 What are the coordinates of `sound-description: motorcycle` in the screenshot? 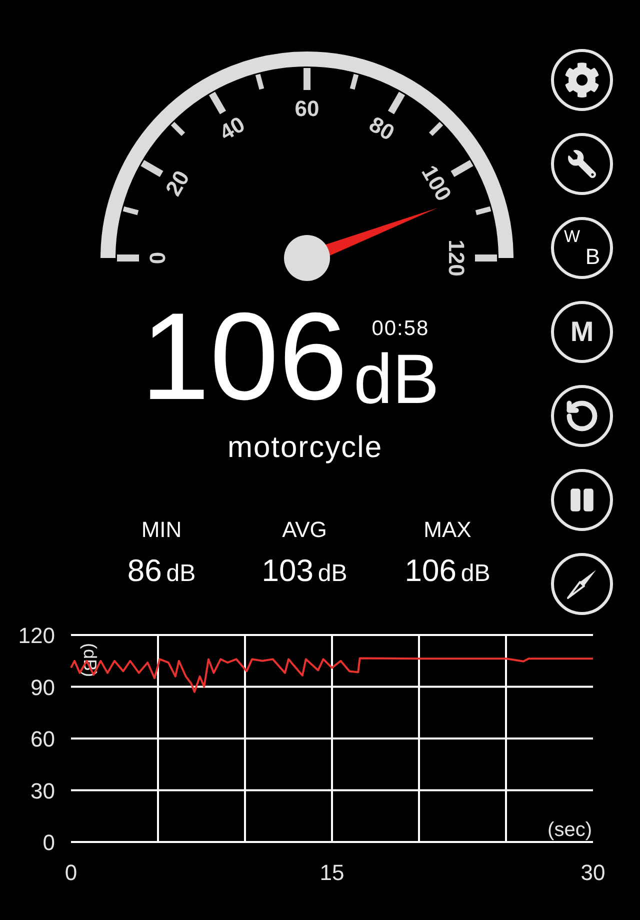 It's located at (305, 448).